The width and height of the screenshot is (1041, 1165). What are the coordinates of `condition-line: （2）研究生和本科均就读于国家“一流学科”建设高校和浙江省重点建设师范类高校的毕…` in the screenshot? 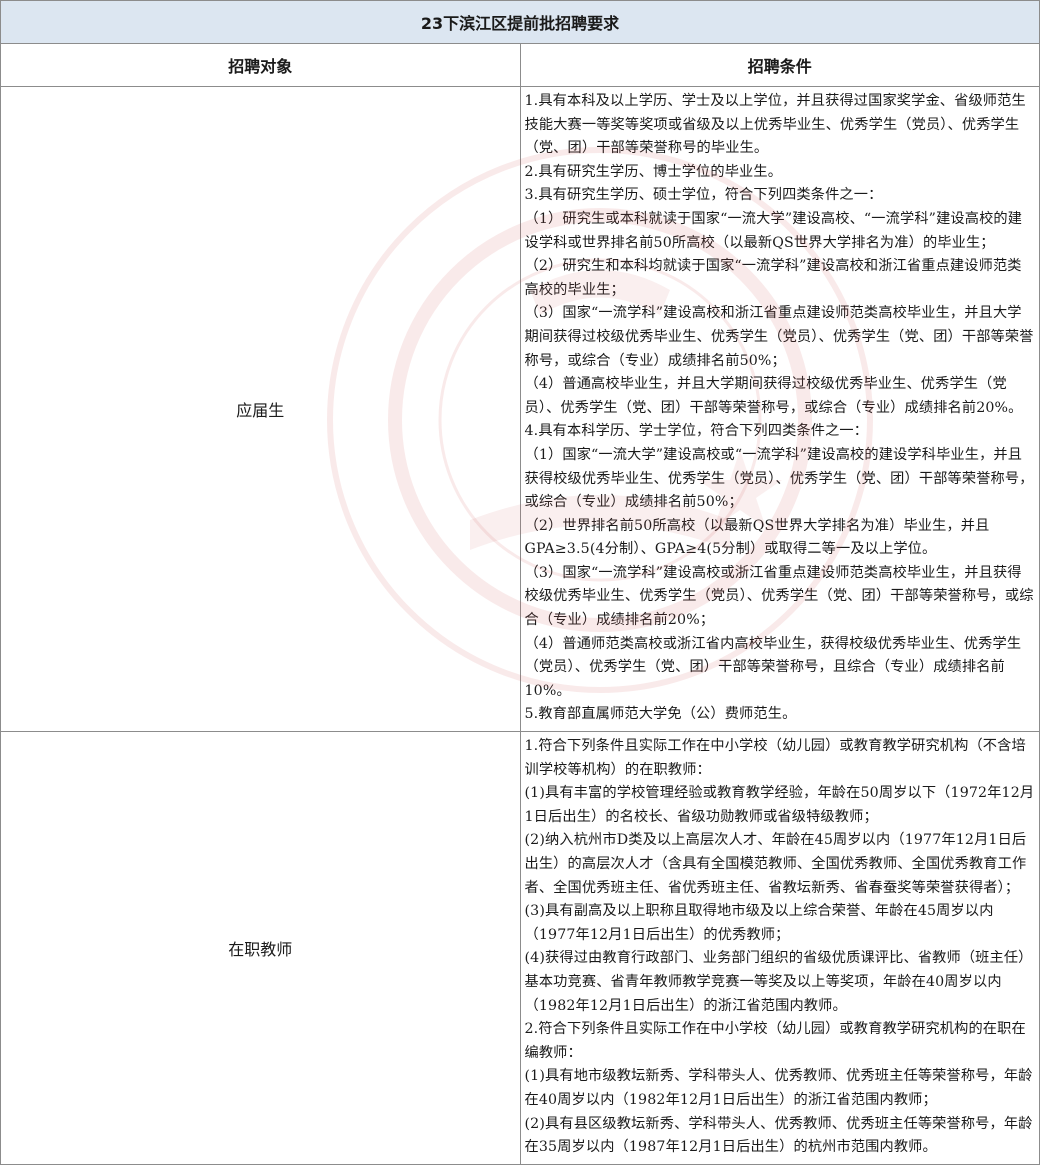 It's located at (773, 278).